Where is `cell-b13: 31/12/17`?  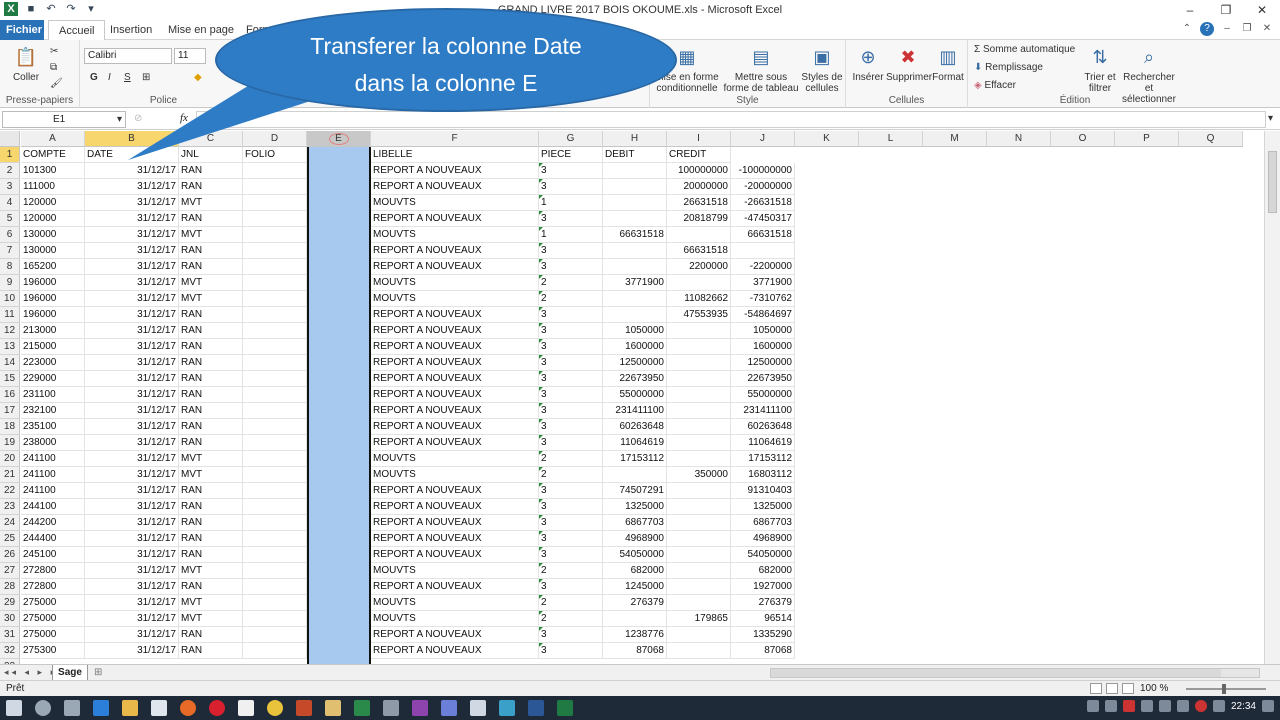
cell-b13: 31/12/17 is located at coordinates (132, 347).